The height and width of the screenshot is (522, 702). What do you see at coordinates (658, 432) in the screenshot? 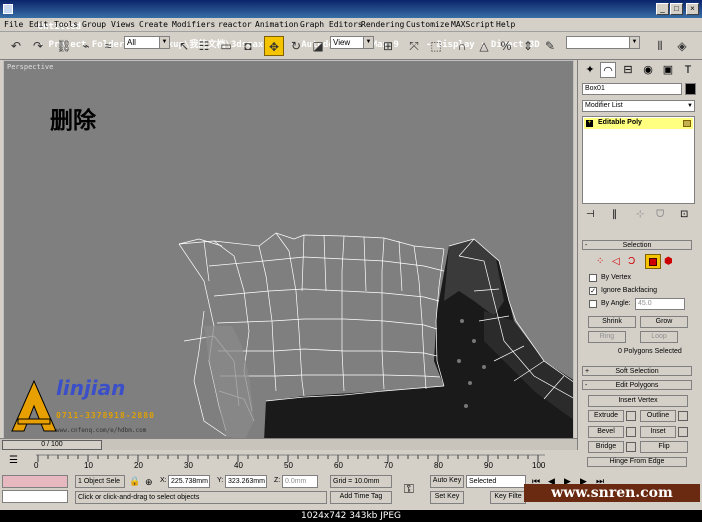
I see `inset-button: Inset` at bounding box center [658, 432].